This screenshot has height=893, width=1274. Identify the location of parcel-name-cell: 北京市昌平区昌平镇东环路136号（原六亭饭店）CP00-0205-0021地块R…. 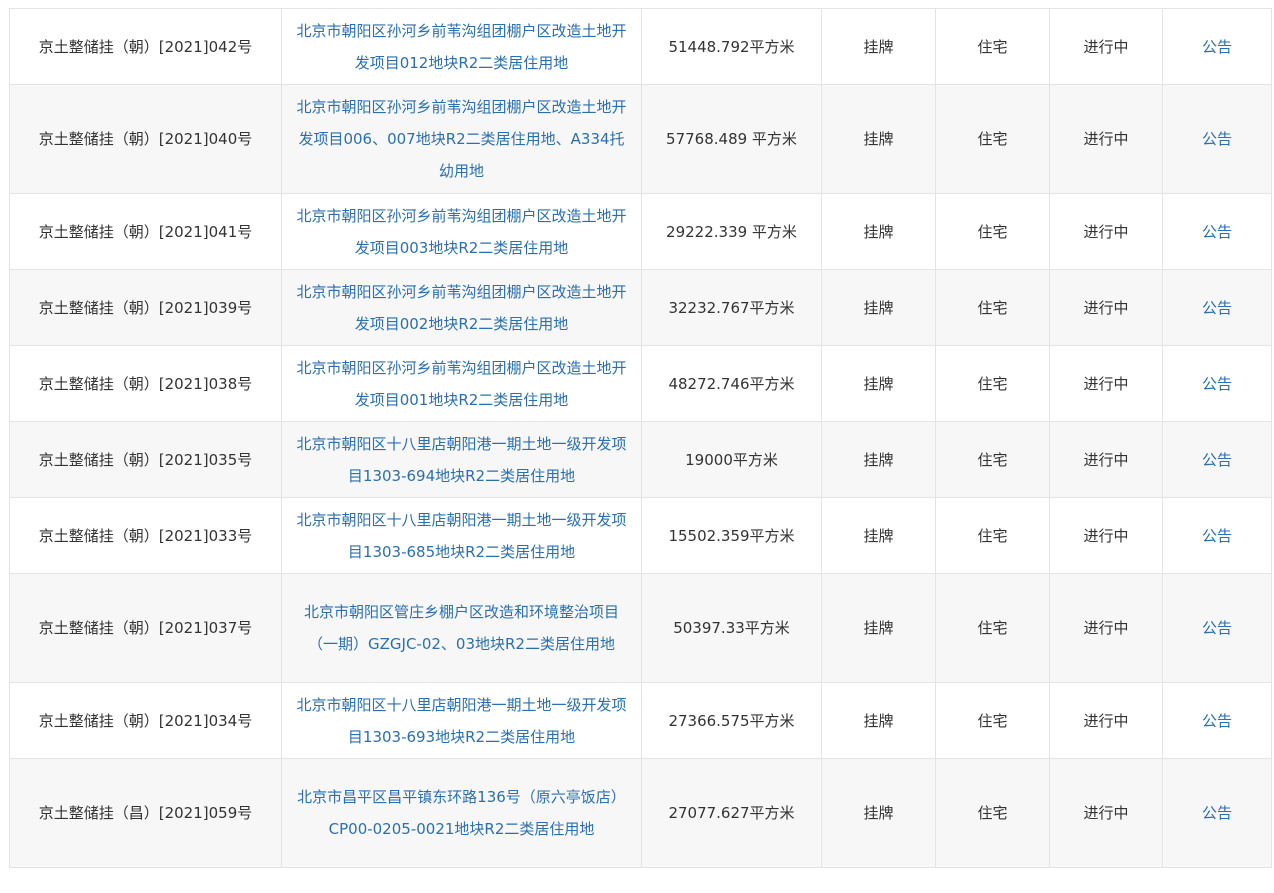
(461, 813).